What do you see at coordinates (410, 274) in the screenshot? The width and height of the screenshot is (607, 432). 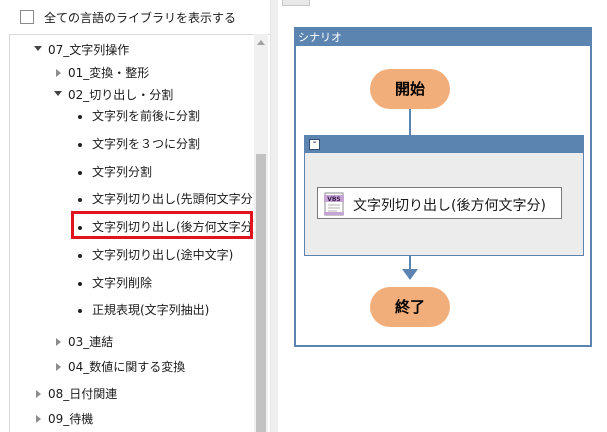 I see `flow-arrow-icon` at bounding box center [410, 274].